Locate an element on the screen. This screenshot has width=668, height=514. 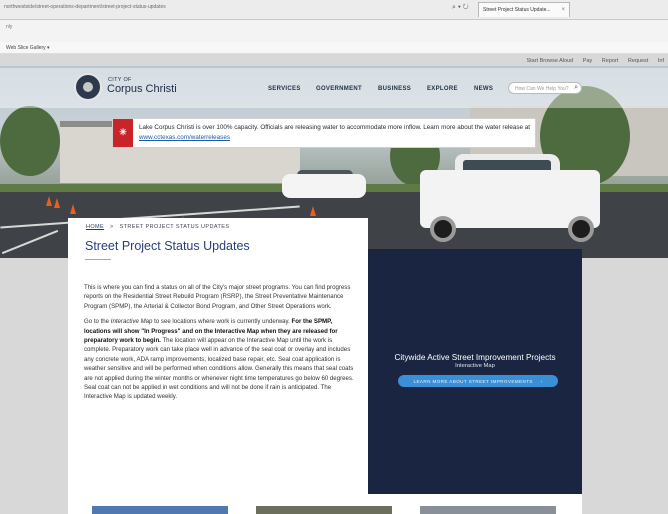
alert-icon: ✳ is located at coordinates (123, 133).